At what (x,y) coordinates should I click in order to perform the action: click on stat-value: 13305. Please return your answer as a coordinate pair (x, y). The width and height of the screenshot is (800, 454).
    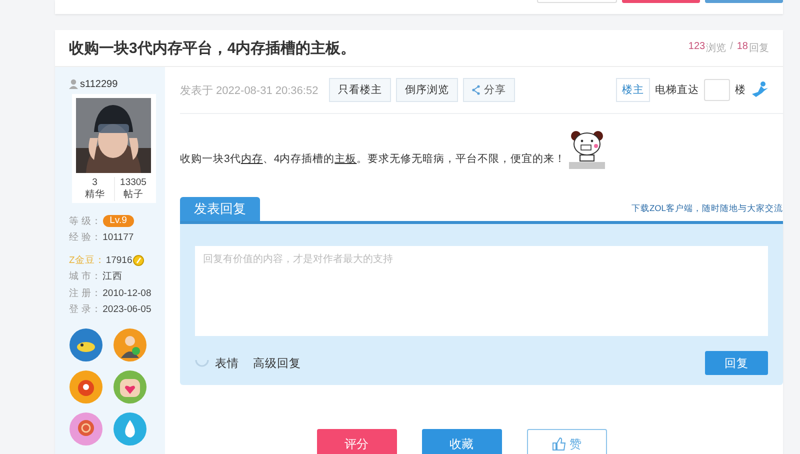
    Looking at the image, I should click on (133, 183).